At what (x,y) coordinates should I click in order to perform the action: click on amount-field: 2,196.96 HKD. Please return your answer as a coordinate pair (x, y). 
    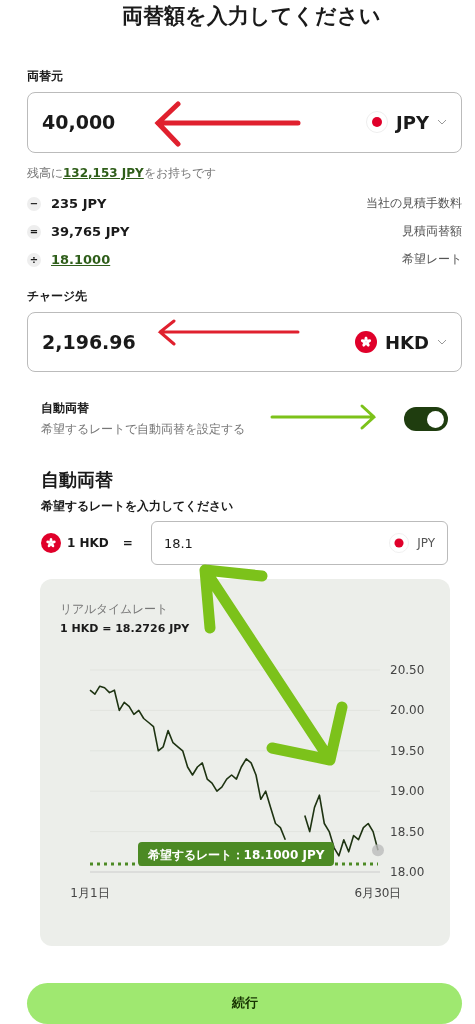
    Looking at the image, I should click on (244, 342).